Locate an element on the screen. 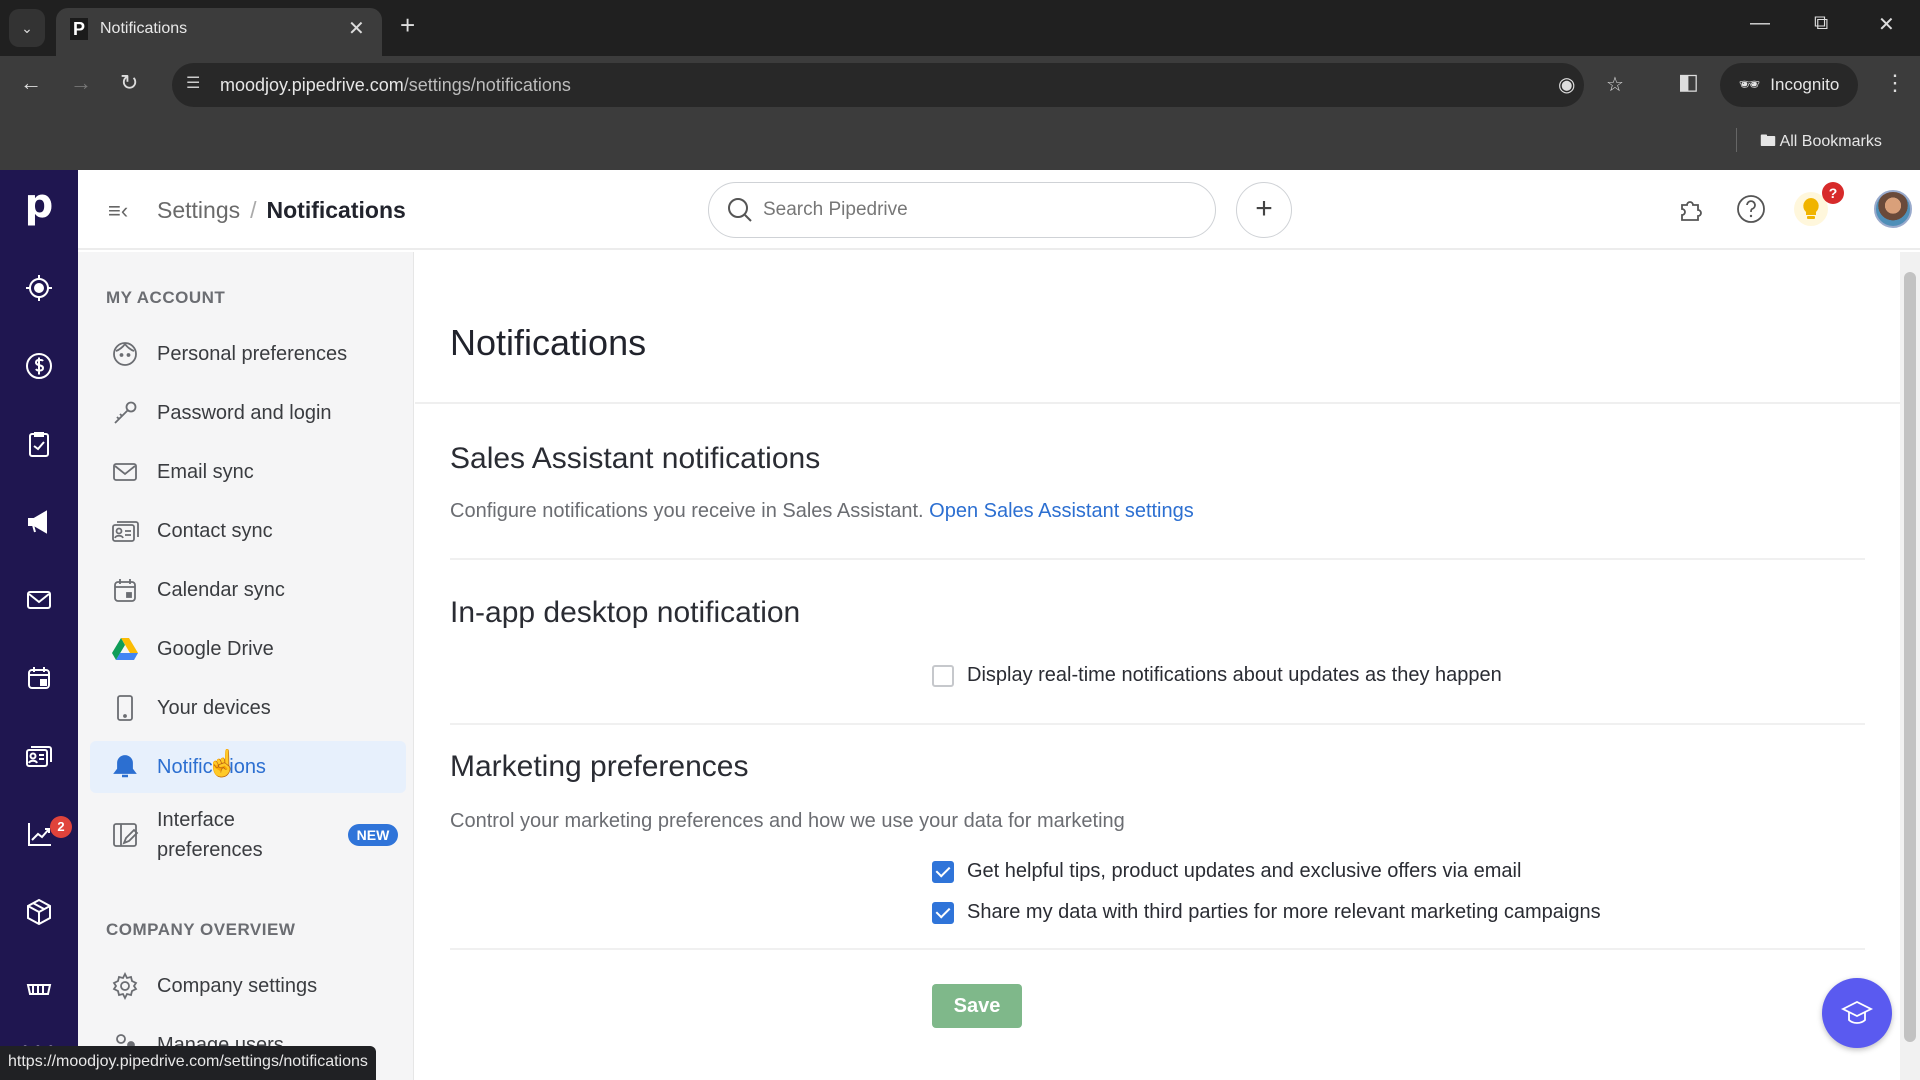 Image resolution: width=1920 pixels, height=1080 pixels. face-icon is located at coordinates (125, 354).